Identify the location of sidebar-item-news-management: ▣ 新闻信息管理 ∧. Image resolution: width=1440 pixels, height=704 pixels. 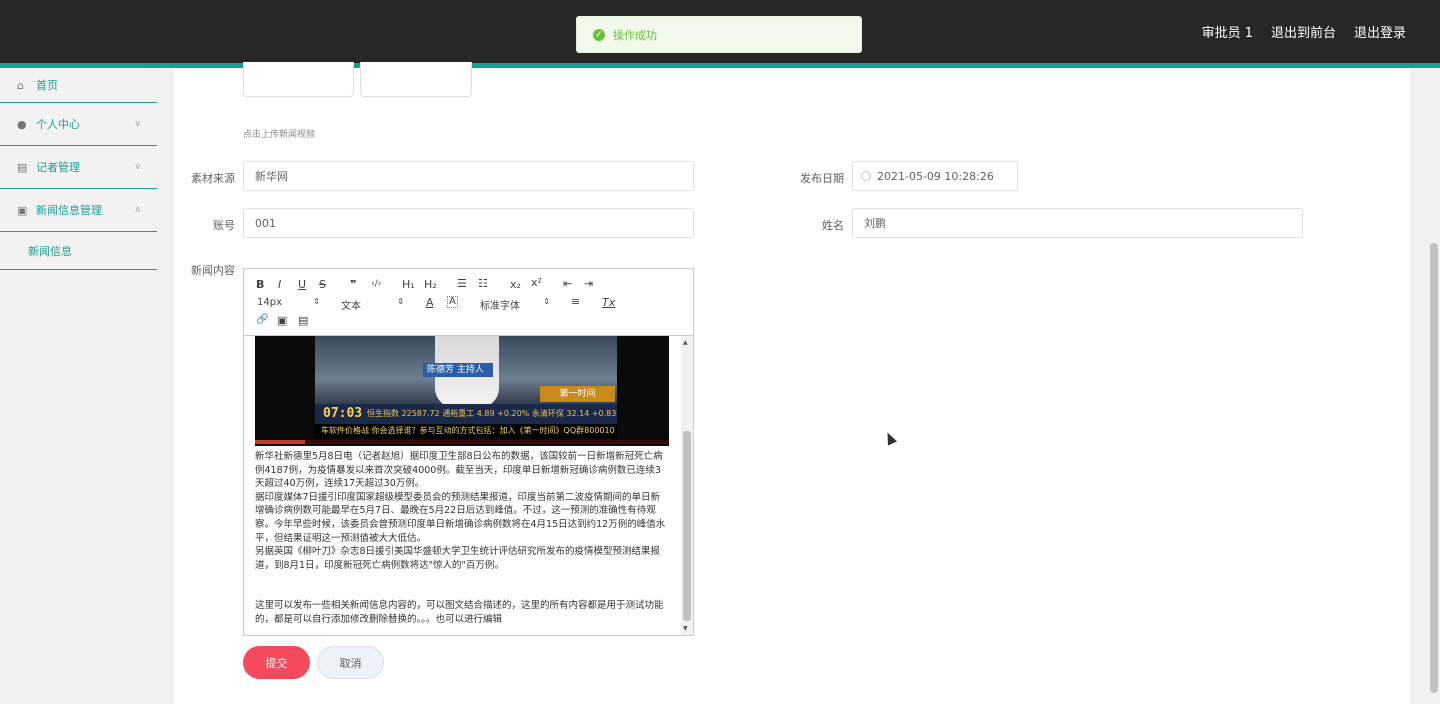
(78, 210).